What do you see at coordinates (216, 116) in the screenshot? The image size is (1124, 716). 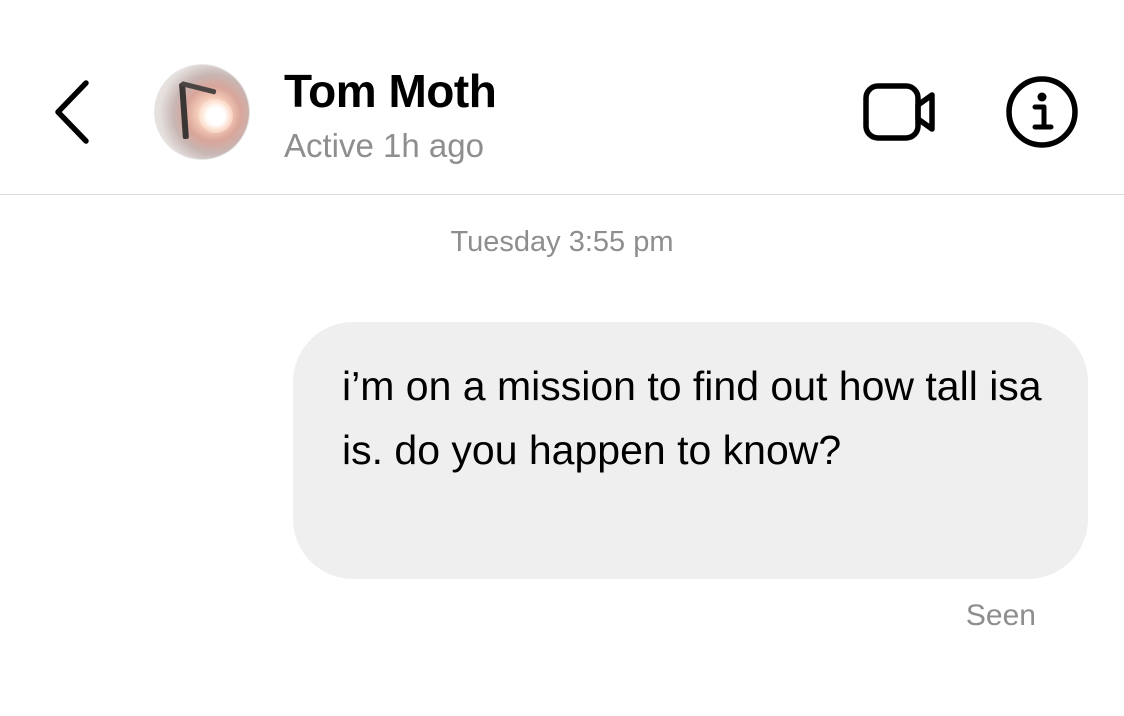 I see `avatar-photo-glow` at bounding box center [216, 116].